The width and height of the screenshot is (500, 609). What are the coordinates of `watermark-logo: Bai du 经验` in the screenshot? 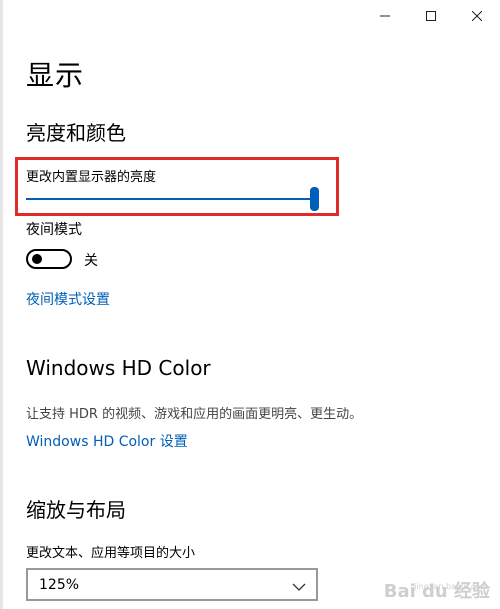 It's located at (436, 591).